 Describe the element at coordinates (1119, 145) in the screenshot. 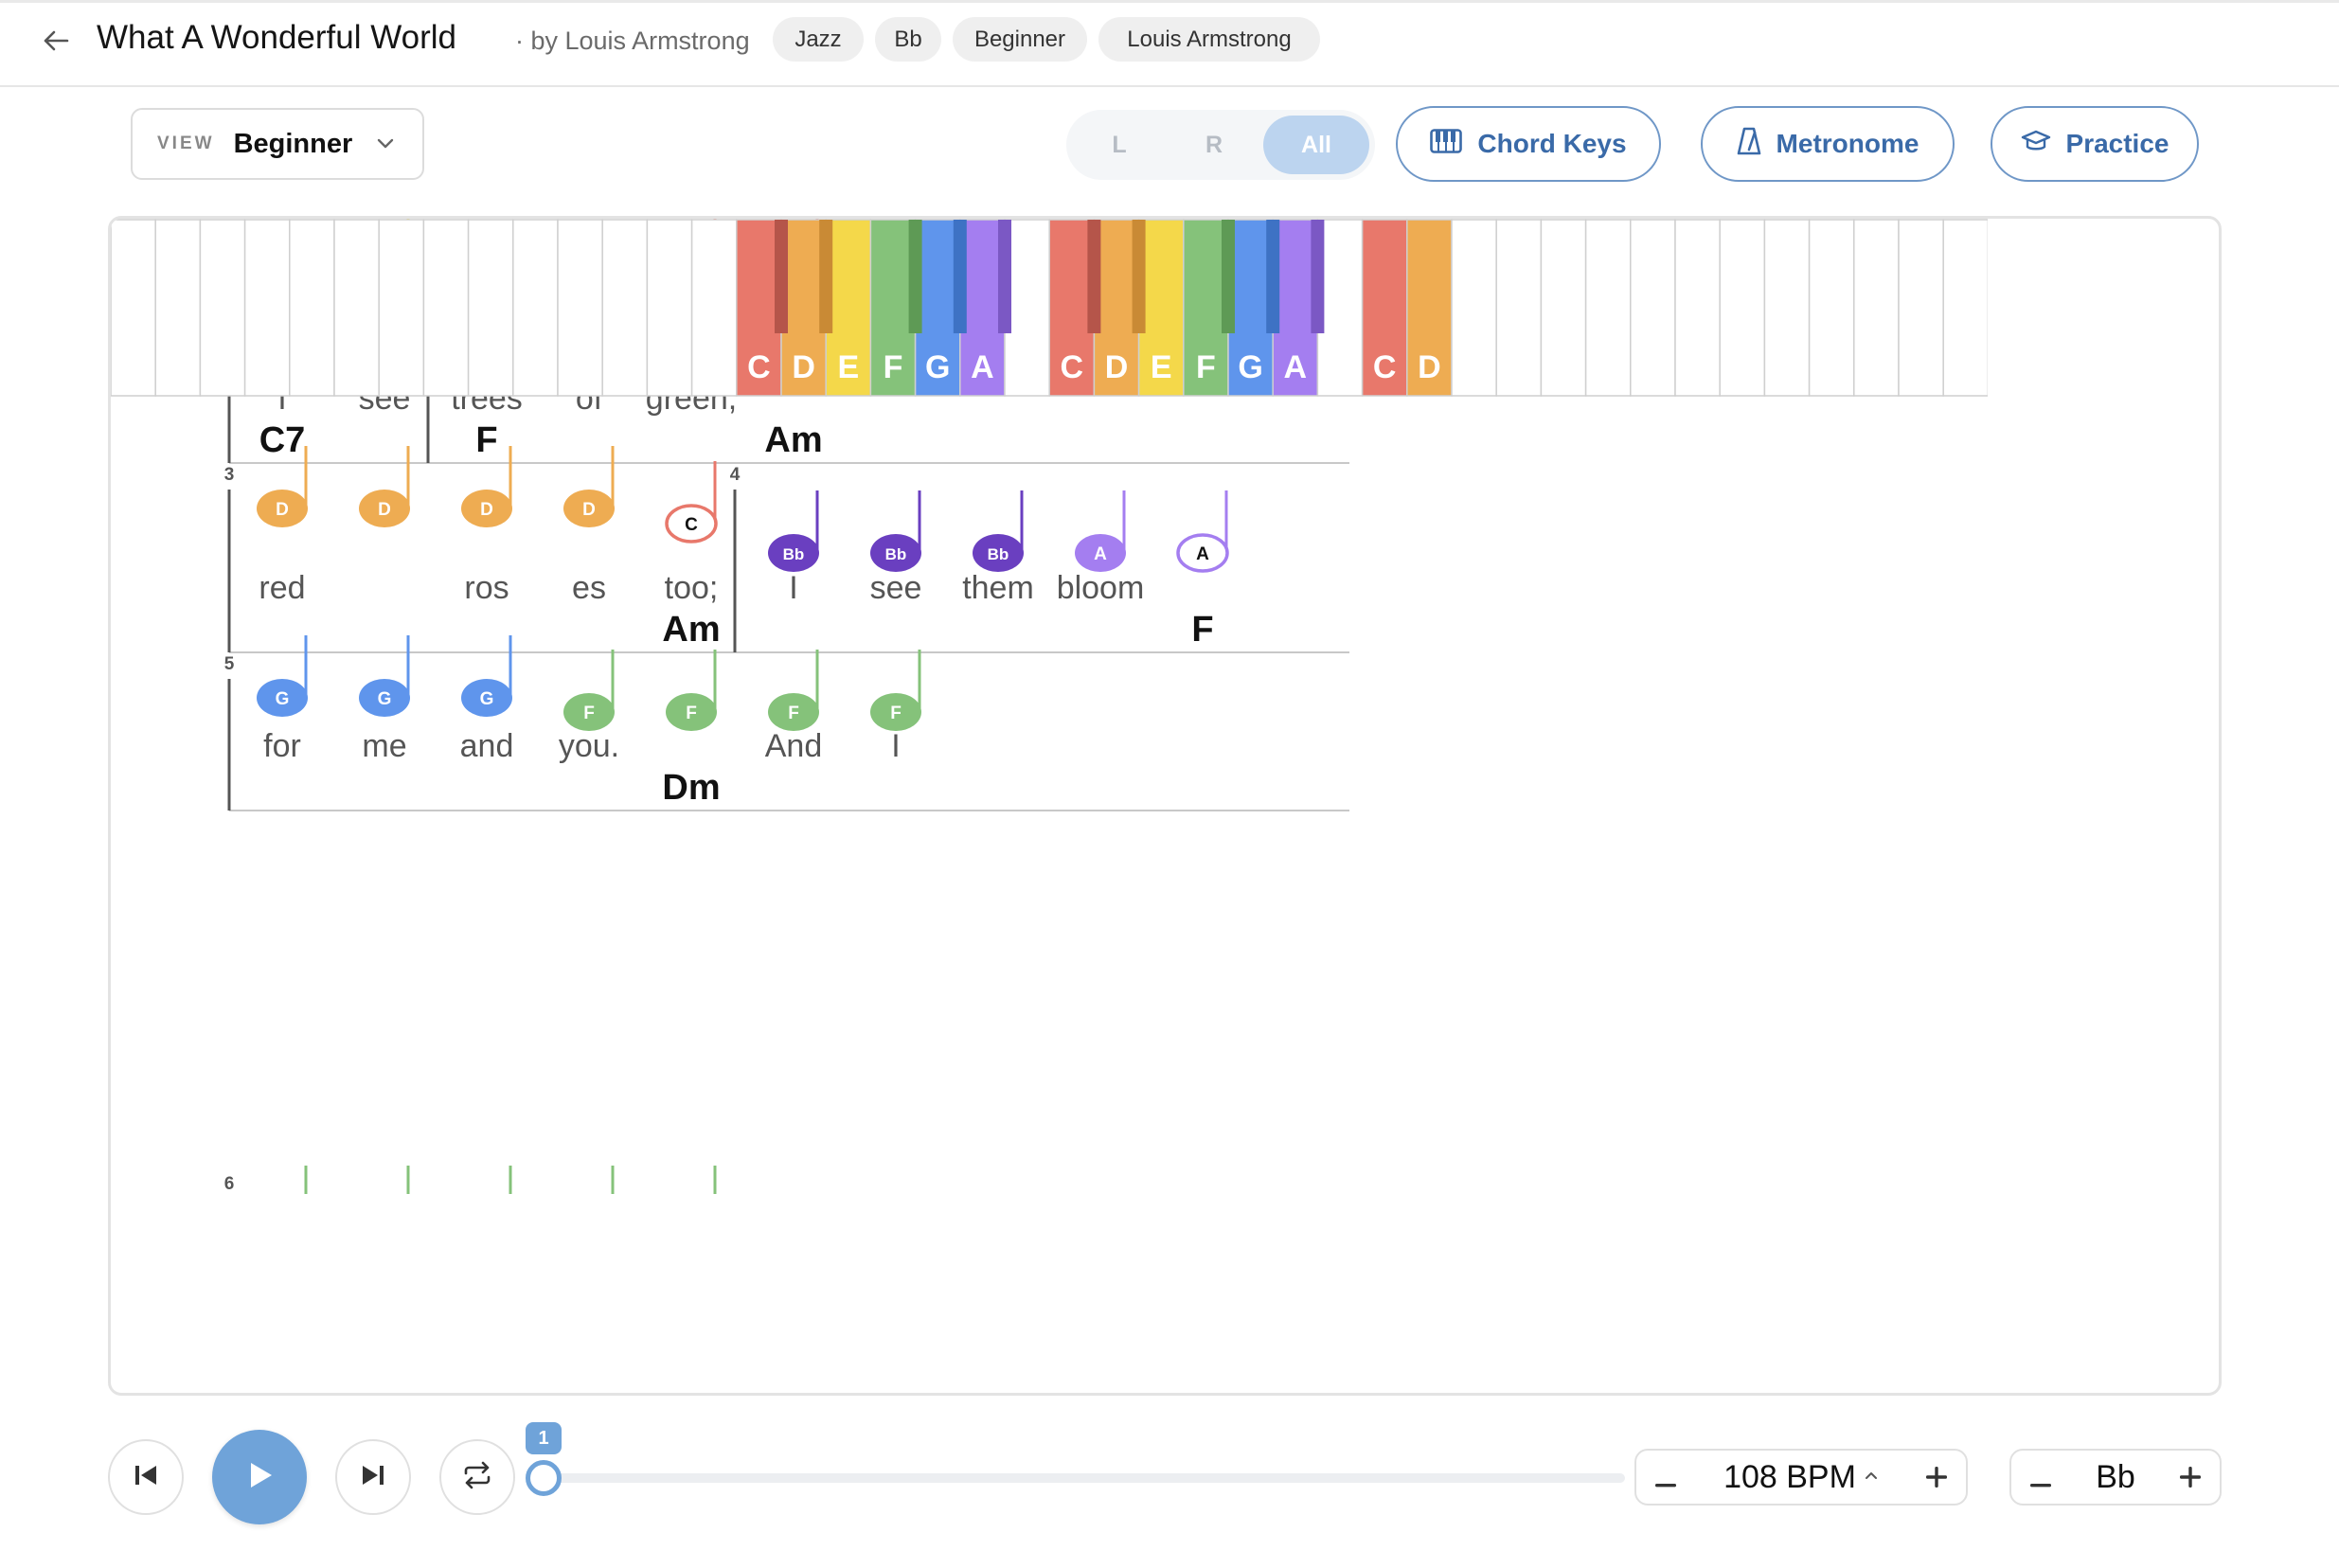

I see `hand-left-button: L` at that location.